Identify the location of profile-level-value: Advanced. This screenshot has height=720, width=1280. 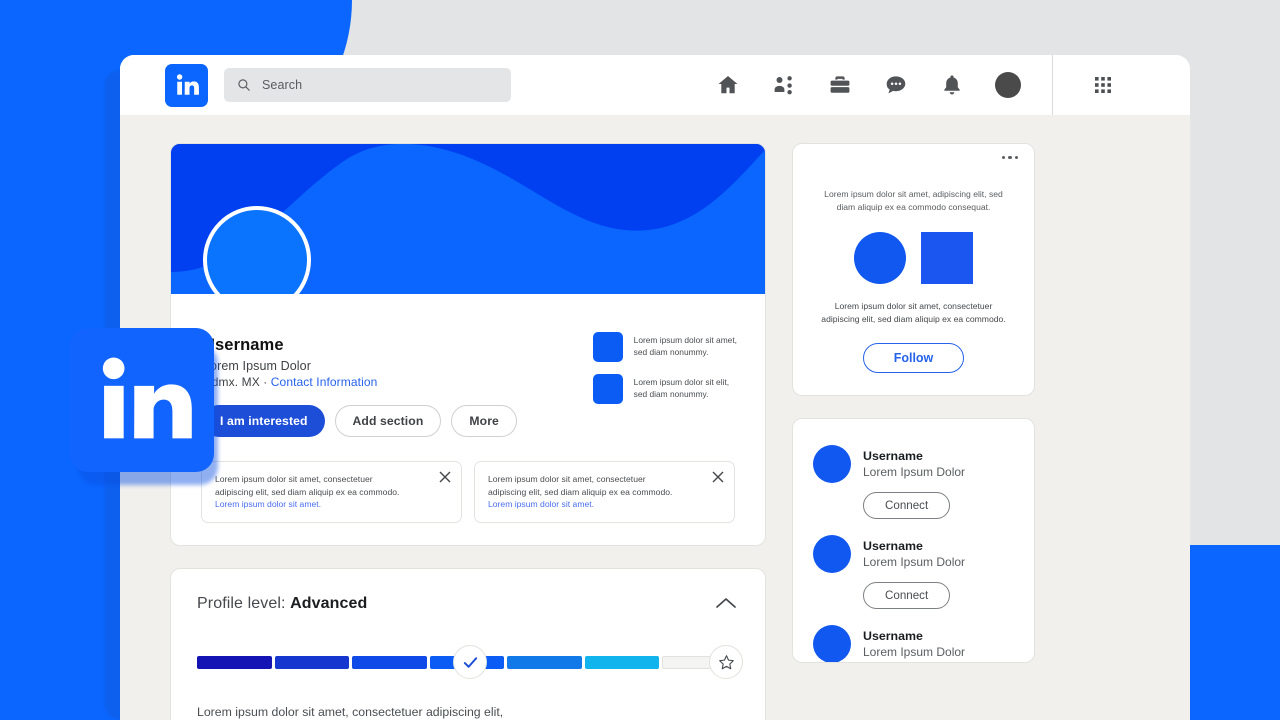
(329, 604).